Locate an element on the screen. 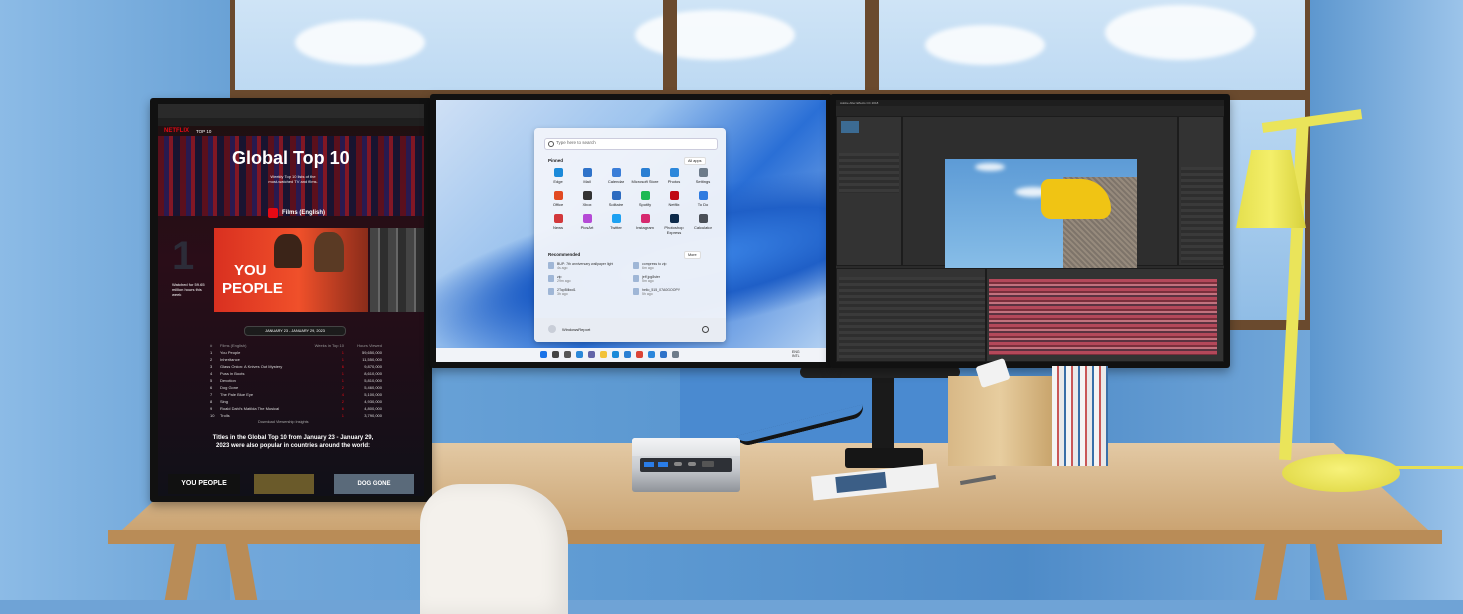  ae-layer-list is located at coordinates (911, 315).